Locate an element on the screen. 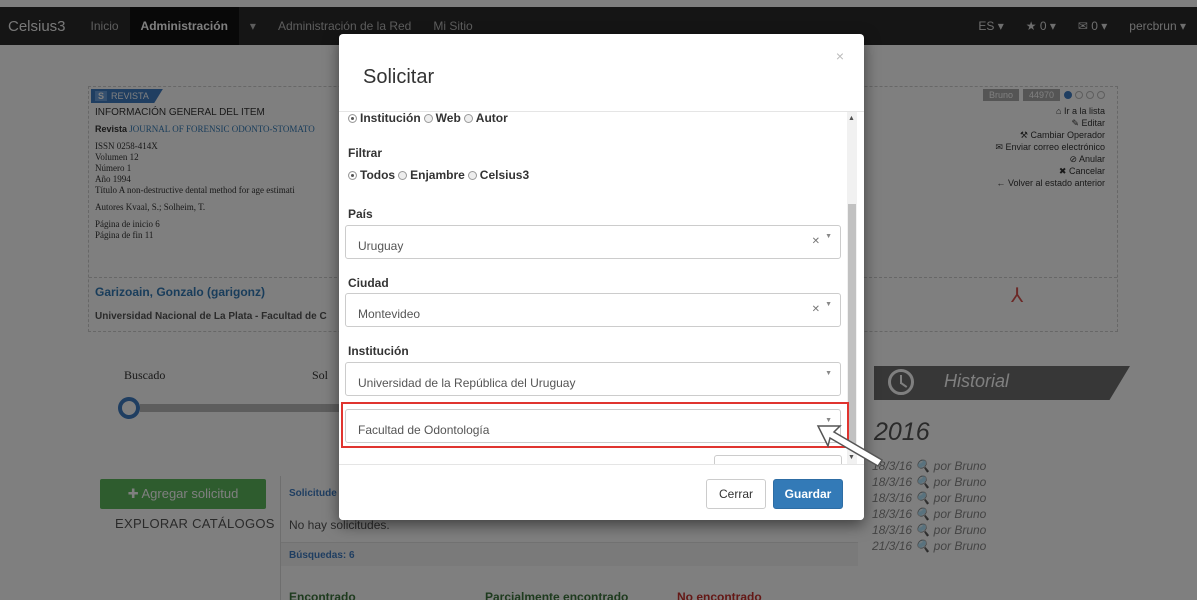 The width and height of the screenshot is (1197, 600). highlight-box is located at coordinates (595, 425).